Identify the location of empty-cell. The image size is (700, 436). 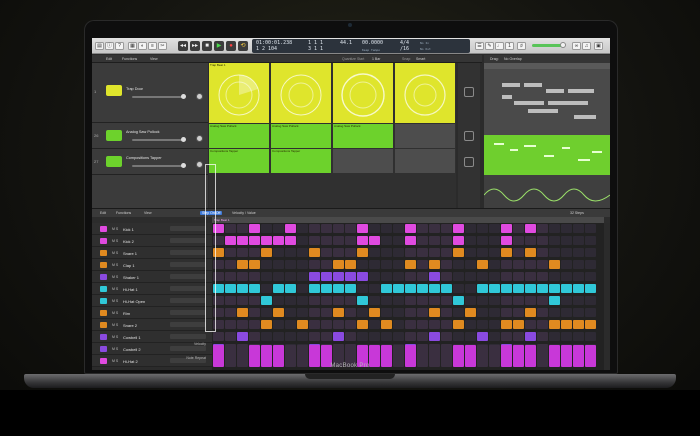
(363, 161).